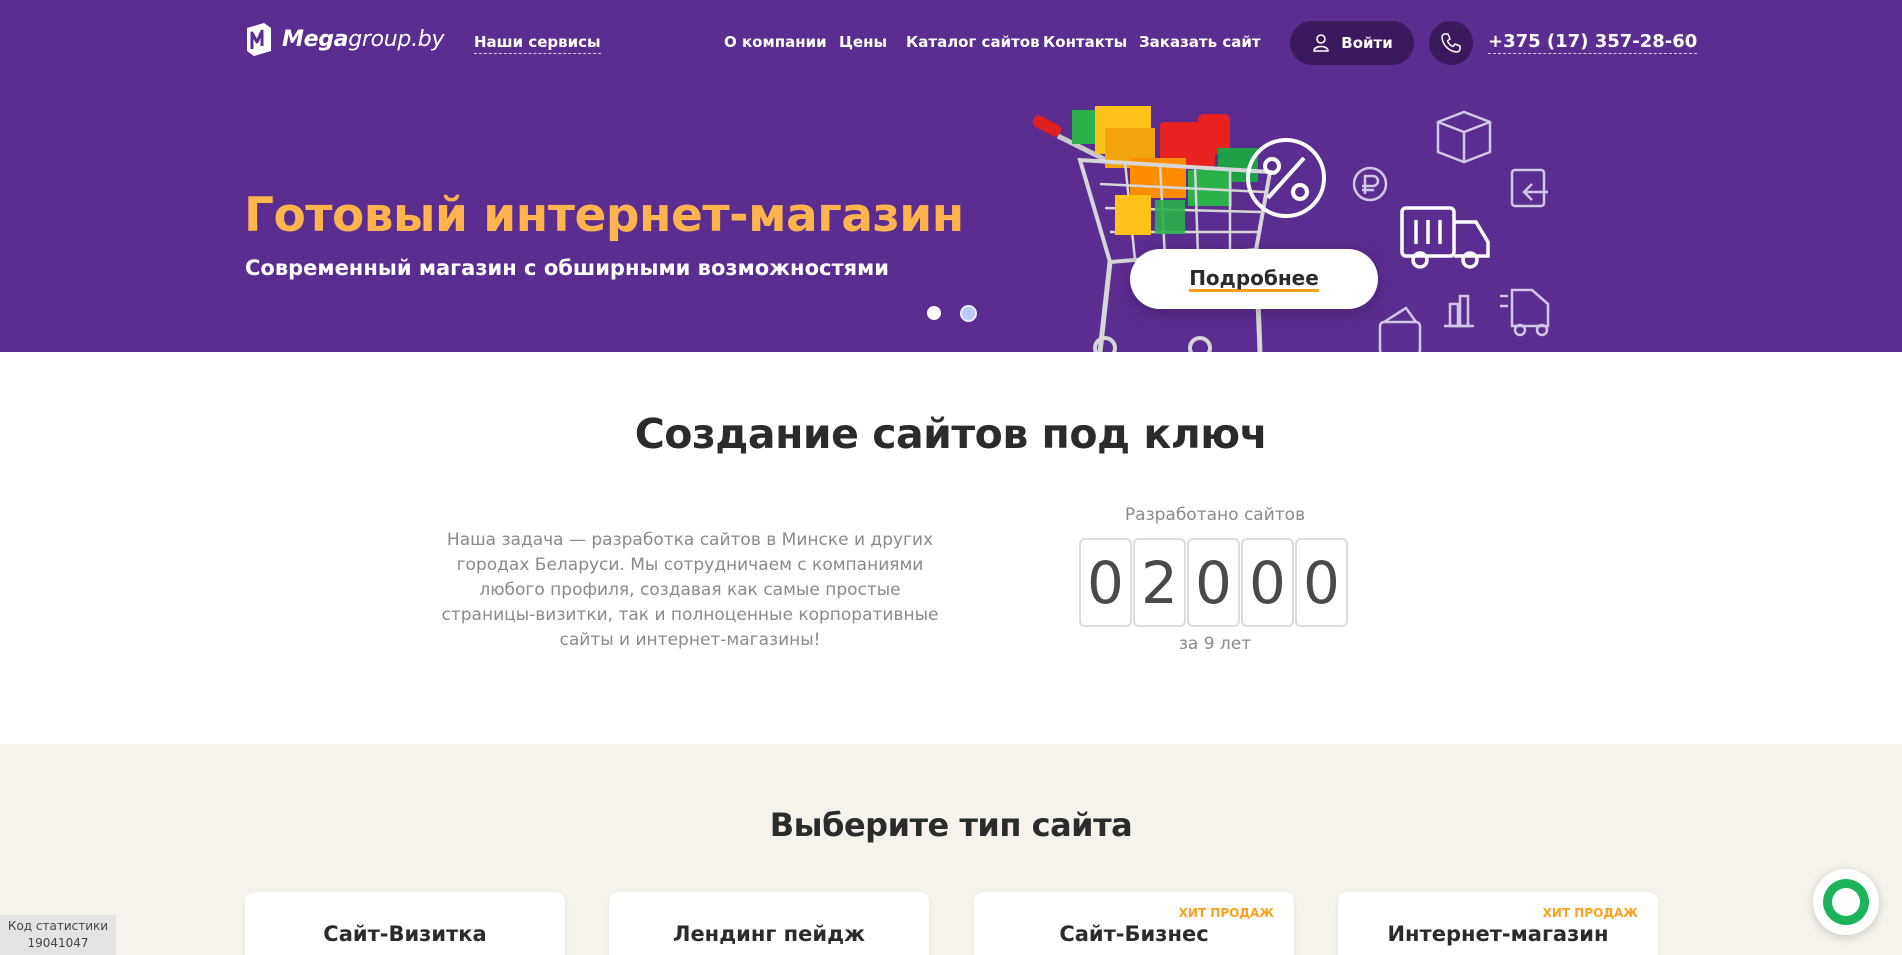  Describe the element at coordinates (1451, 43) in the screenshot. I see `phone-icon` at that location.